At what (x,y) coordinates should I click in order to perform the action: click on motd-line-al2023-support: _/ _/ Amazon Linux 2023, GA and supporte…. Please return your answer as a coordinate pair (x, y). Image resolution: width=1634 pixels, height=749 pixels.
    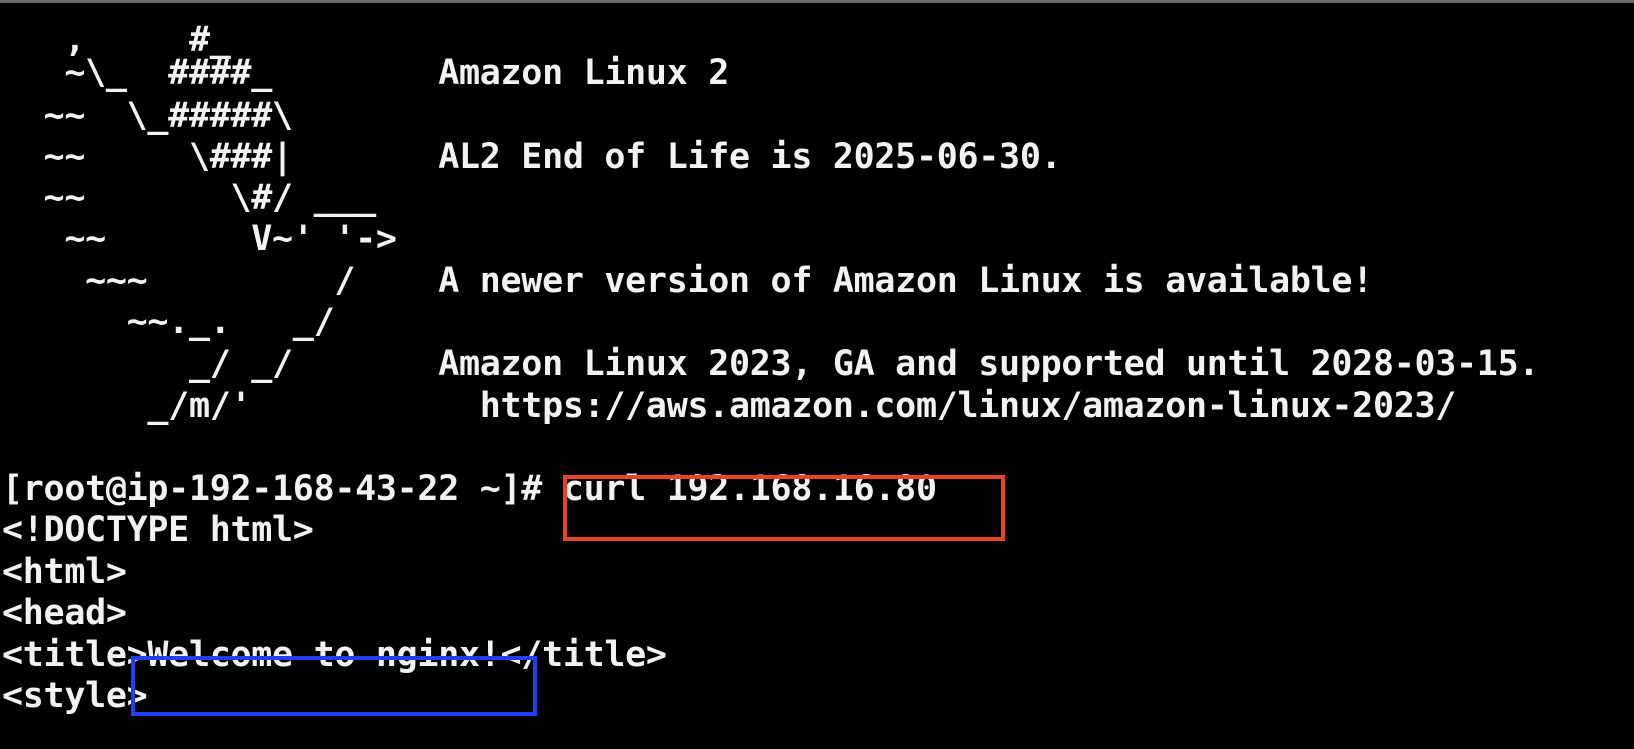
    Looking at the image, I should click on (771, 364).